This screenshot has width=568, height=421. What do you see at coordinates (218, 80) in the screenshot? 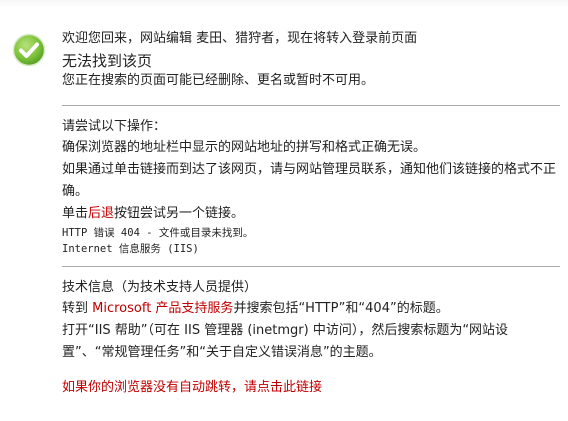
I see `page-subtitle: 您正在搜索的页面可能已经删除、更名或暂时不可用。` at bounding box center [218, 80].